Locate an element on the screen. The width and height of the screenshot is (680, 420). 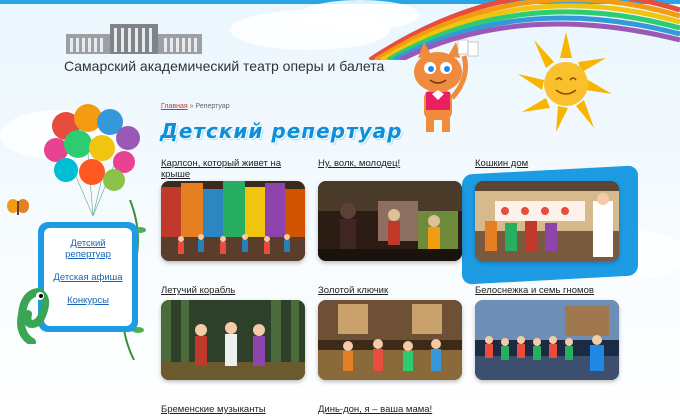
butterfly-icon is located at coordinates (18, 207).